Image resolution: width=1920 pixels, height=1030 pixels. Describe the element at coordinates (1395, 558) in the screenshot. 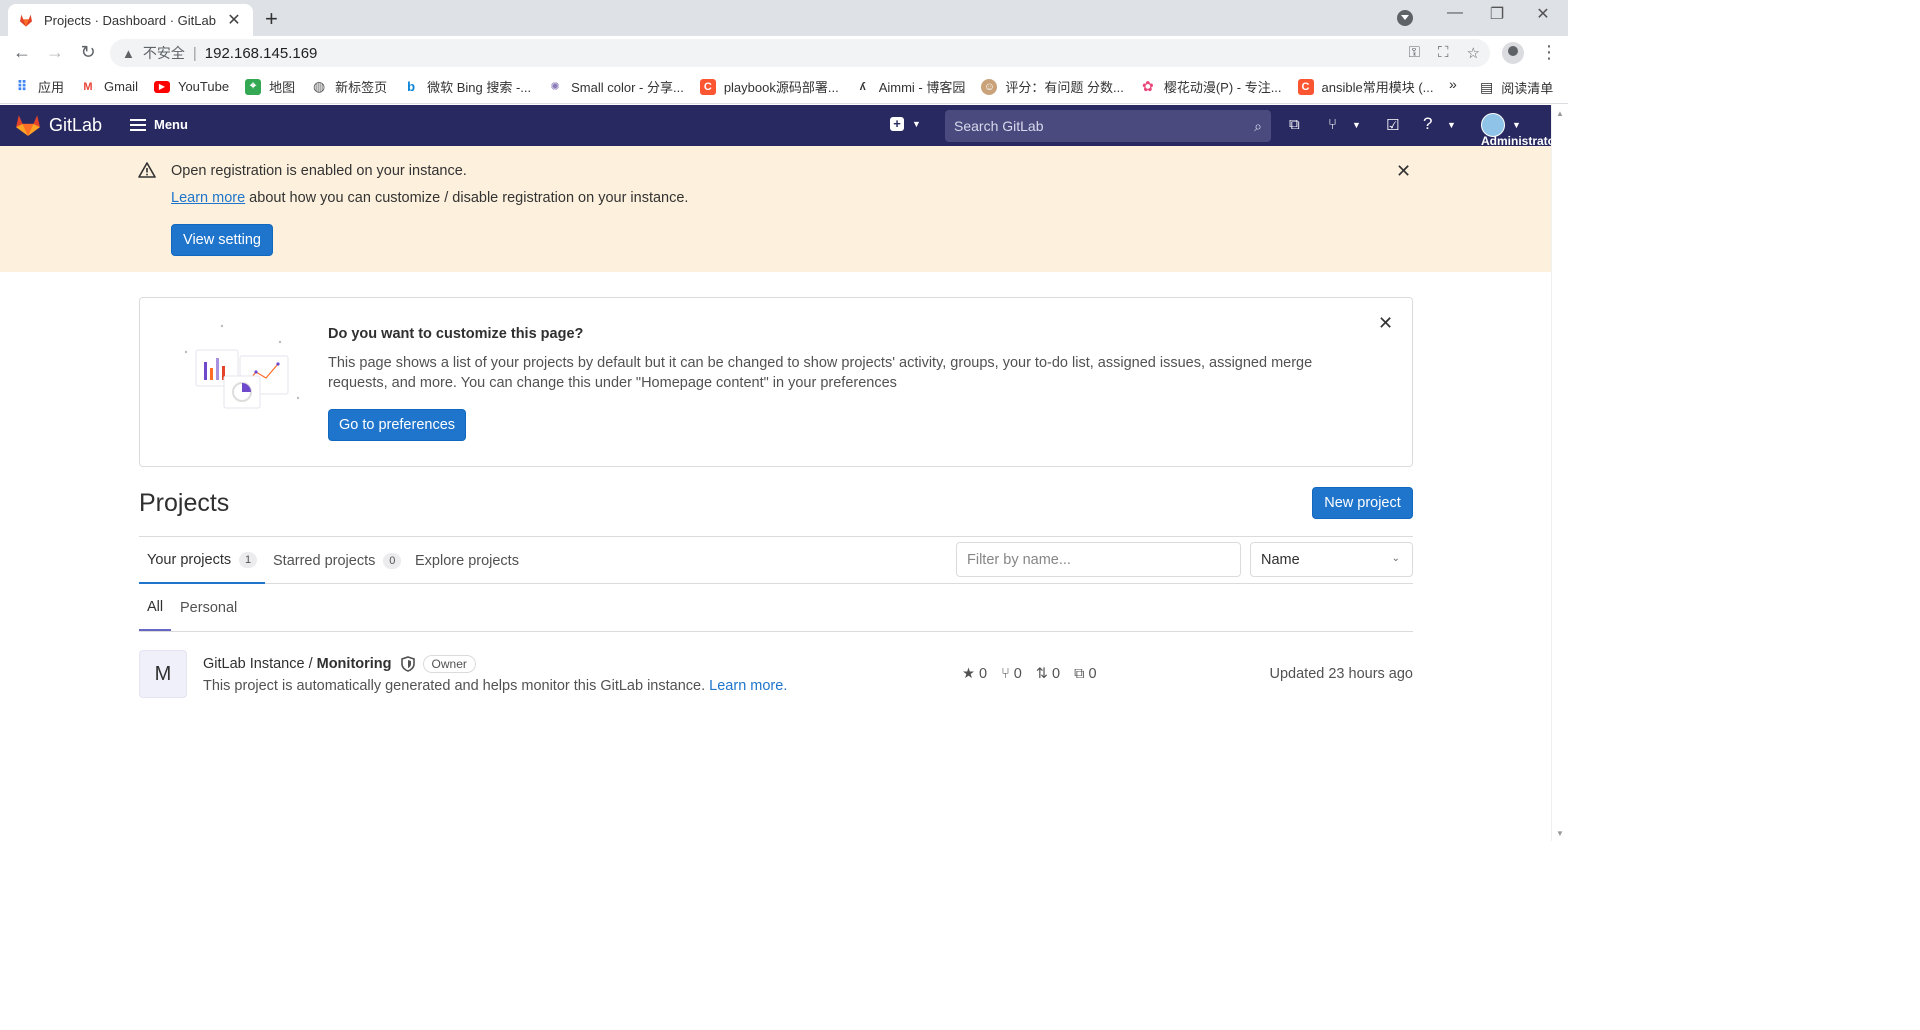

I see `chevron-down-icon: ⌄` at that location.